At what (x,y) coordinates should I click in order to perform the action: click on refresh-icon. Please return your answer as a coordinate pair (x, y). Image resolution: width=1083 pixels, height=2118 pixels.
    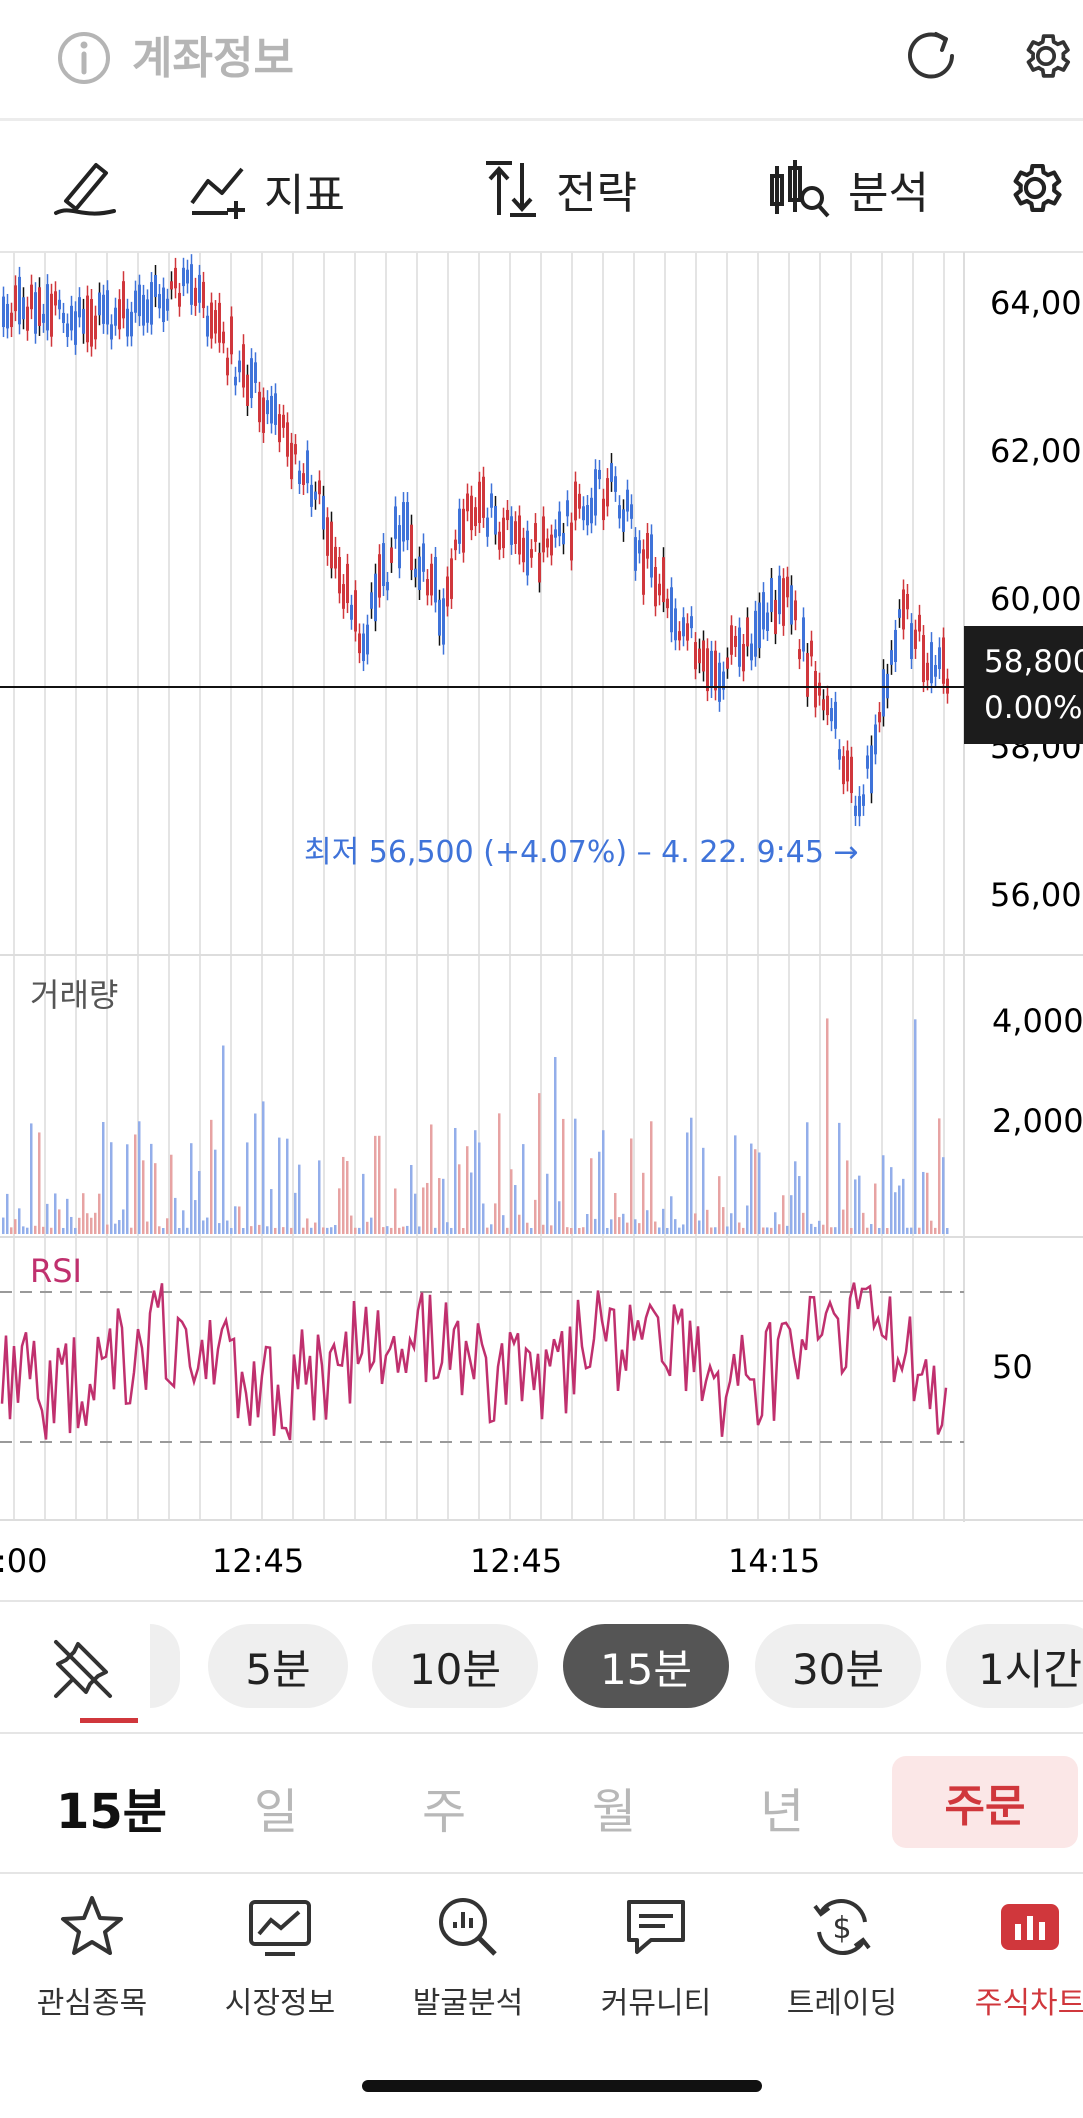
    Looking at the image, I should click on (932, 56).